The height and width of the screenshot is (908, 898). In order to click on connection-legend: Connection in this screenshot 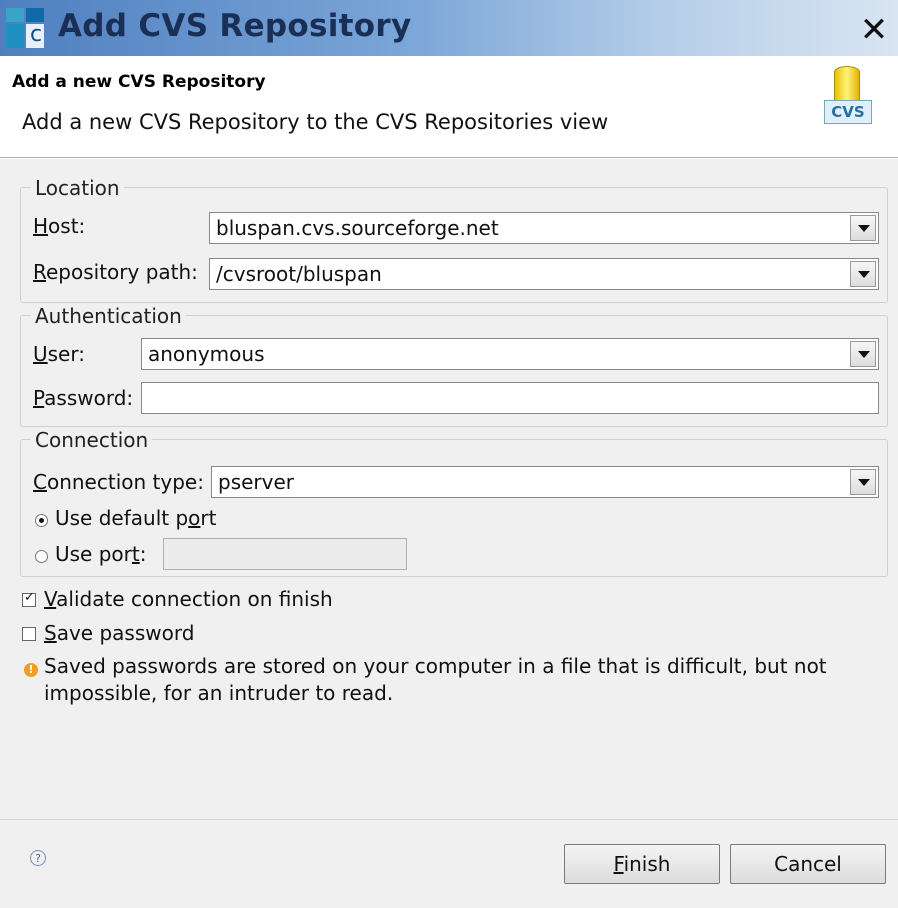, I will do `click(92, 440)`.